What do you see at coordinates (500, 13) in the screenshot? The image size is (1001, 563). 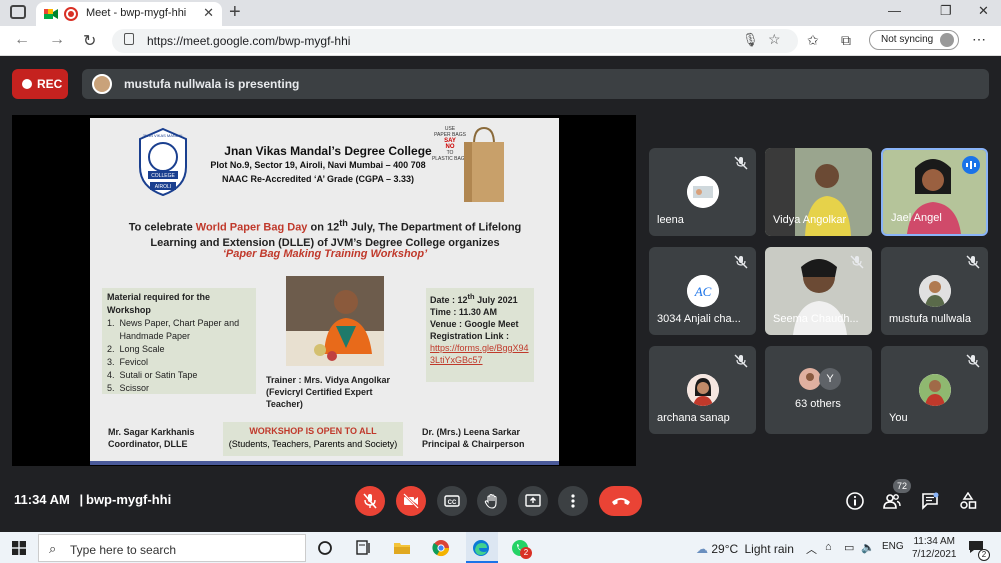 I see `browser-tabbar: Meet - bwp-mygf-hhi ✕ + — ❐ ✕` at bounding box center [500, 13].